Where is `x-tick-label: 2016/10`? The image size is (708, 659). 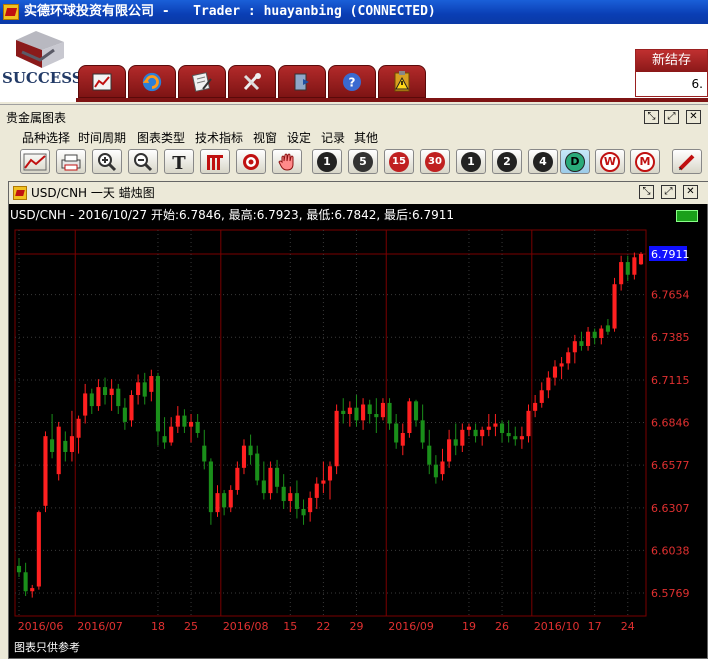 x-tick-label: 2016/10 is located at coordinates (557, 626).